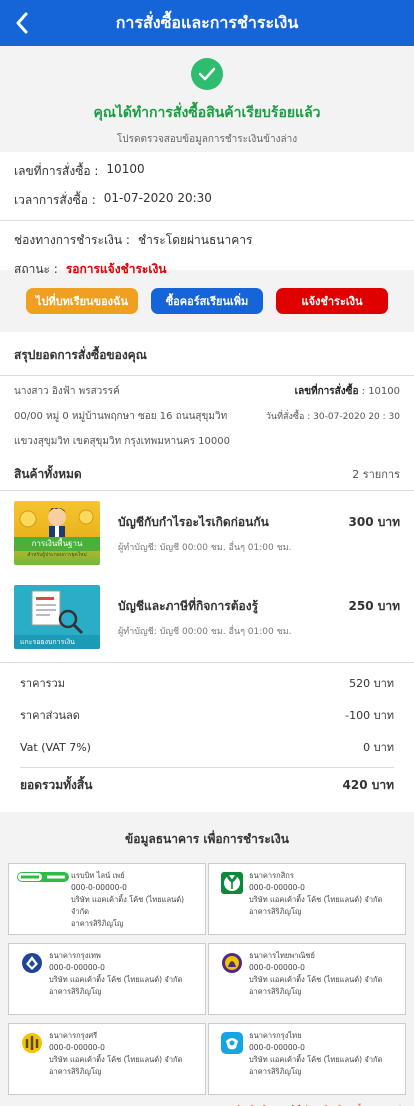 This screenshot has width=414, height=1106. What do you see at coordinates (207, 785) in the screenshot?
I see `grand-total-row: ยอดรวมทั้งสิ้น 420 บาท` at bounding box center [207, 785].